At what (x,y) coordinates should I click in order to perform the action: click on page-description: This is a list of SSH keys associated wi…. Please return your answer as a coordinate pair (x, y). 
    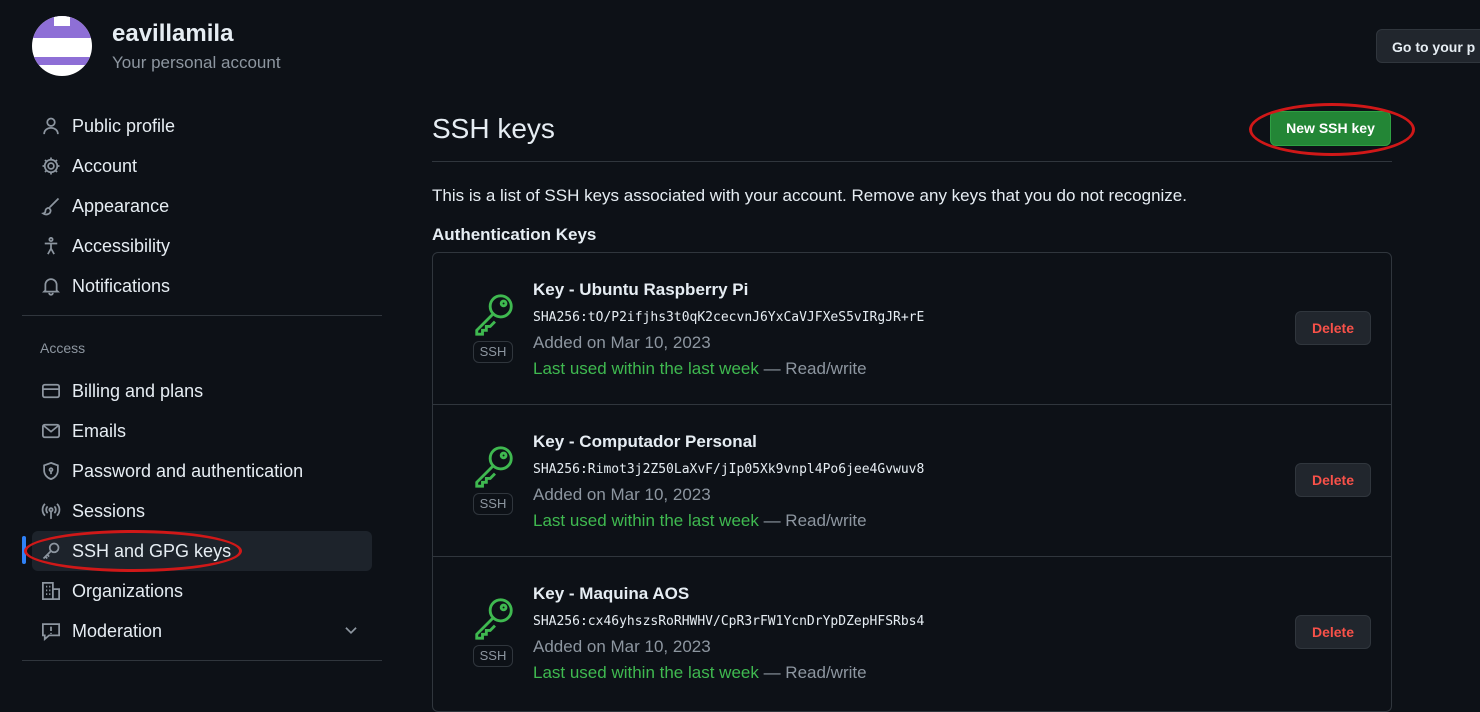
    Looking at the image, I should click on (809, 195).